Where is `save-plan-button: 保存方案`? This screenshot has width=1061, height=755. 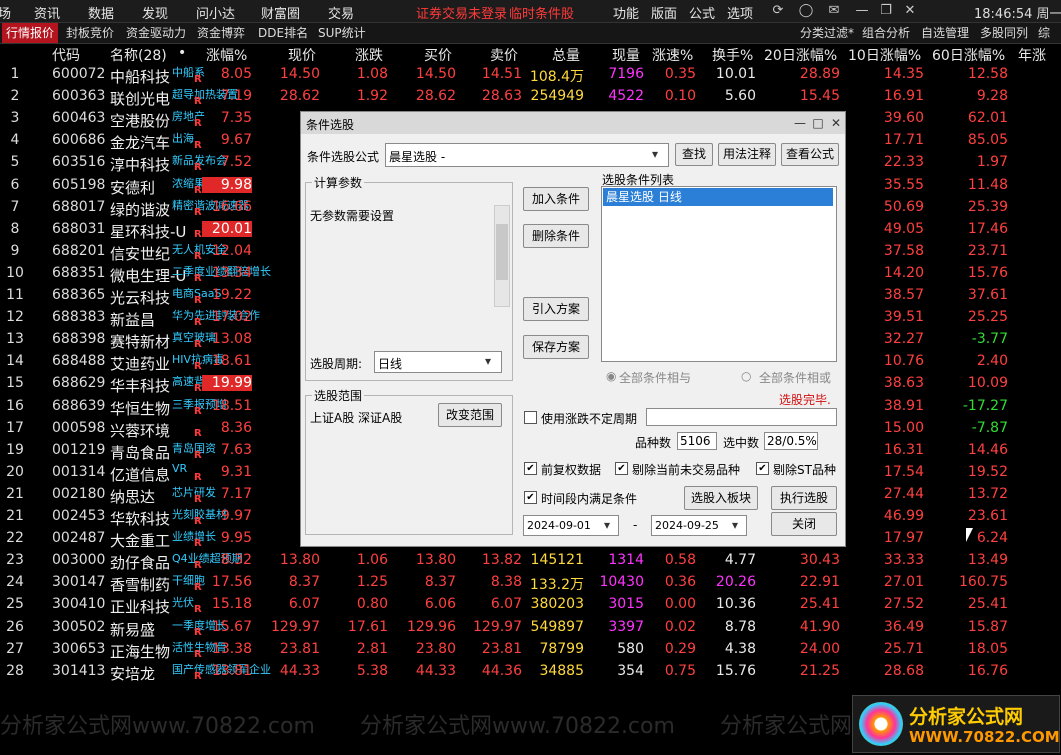
save-plan-button: 保存方案 is located at coordinates (556, 347).